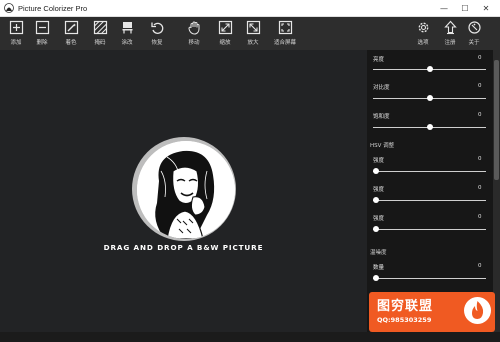 The height and width of the screenshot is (342, 500). What do you see at coordinates (381, 117) in the screenshot?
I see `saturation-label: 饱和度` at bounding box center [381, 117].